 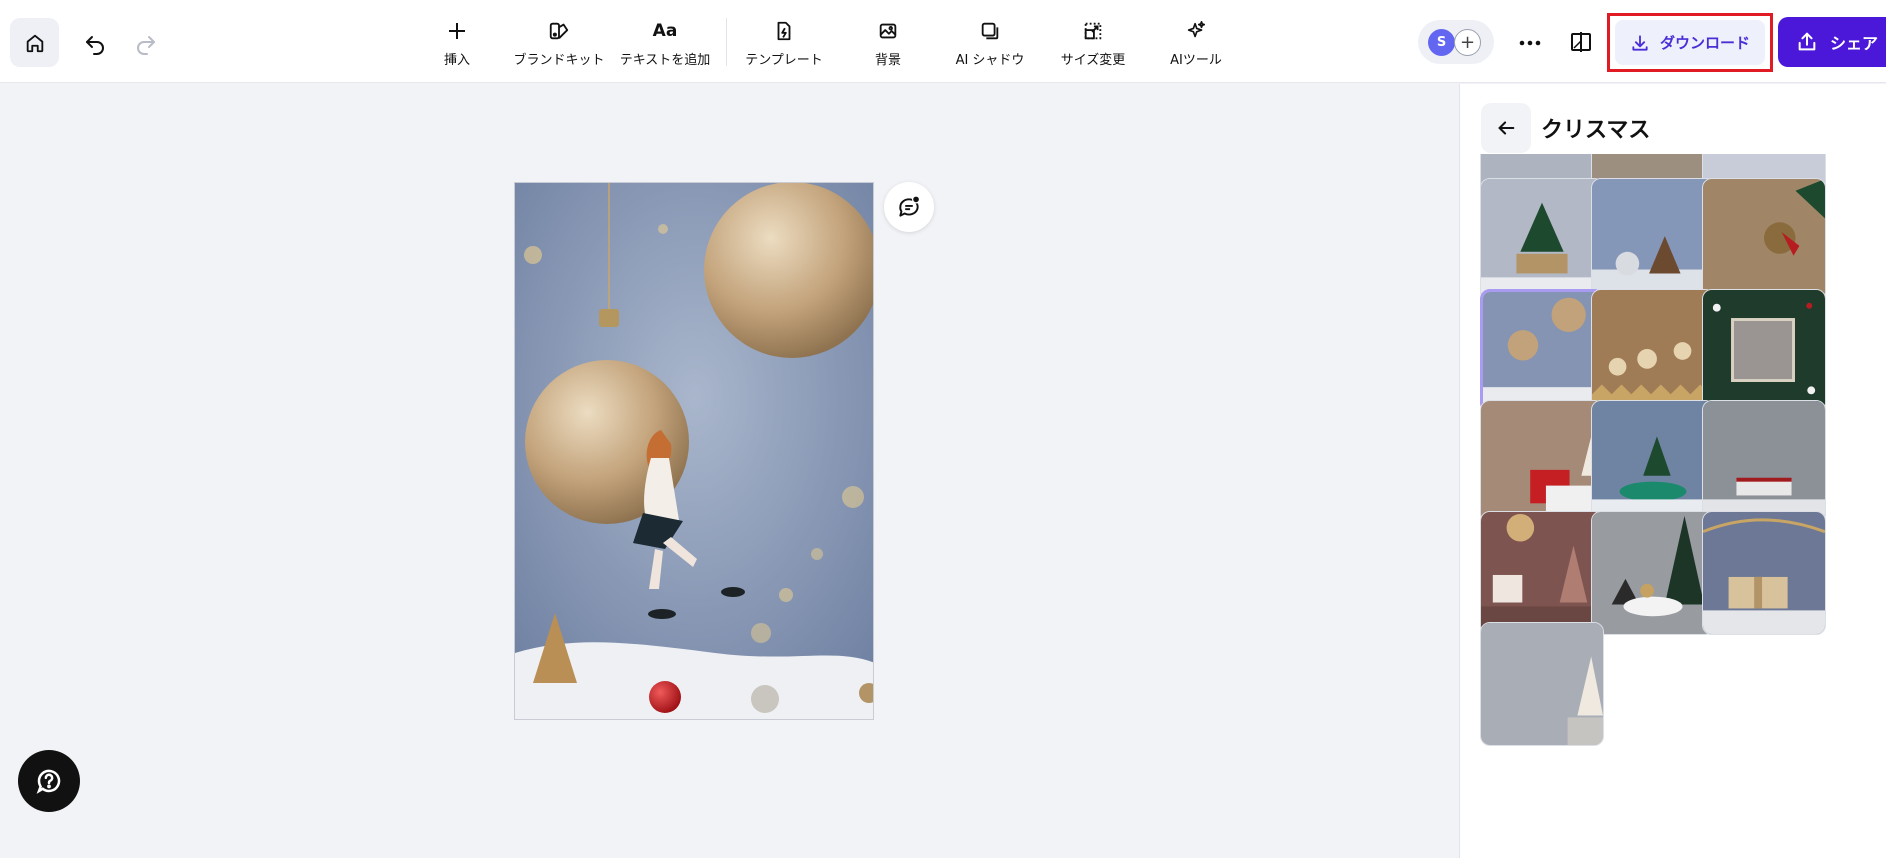 I want to click on ai-shadow-icon, so click(x=990, y=31).